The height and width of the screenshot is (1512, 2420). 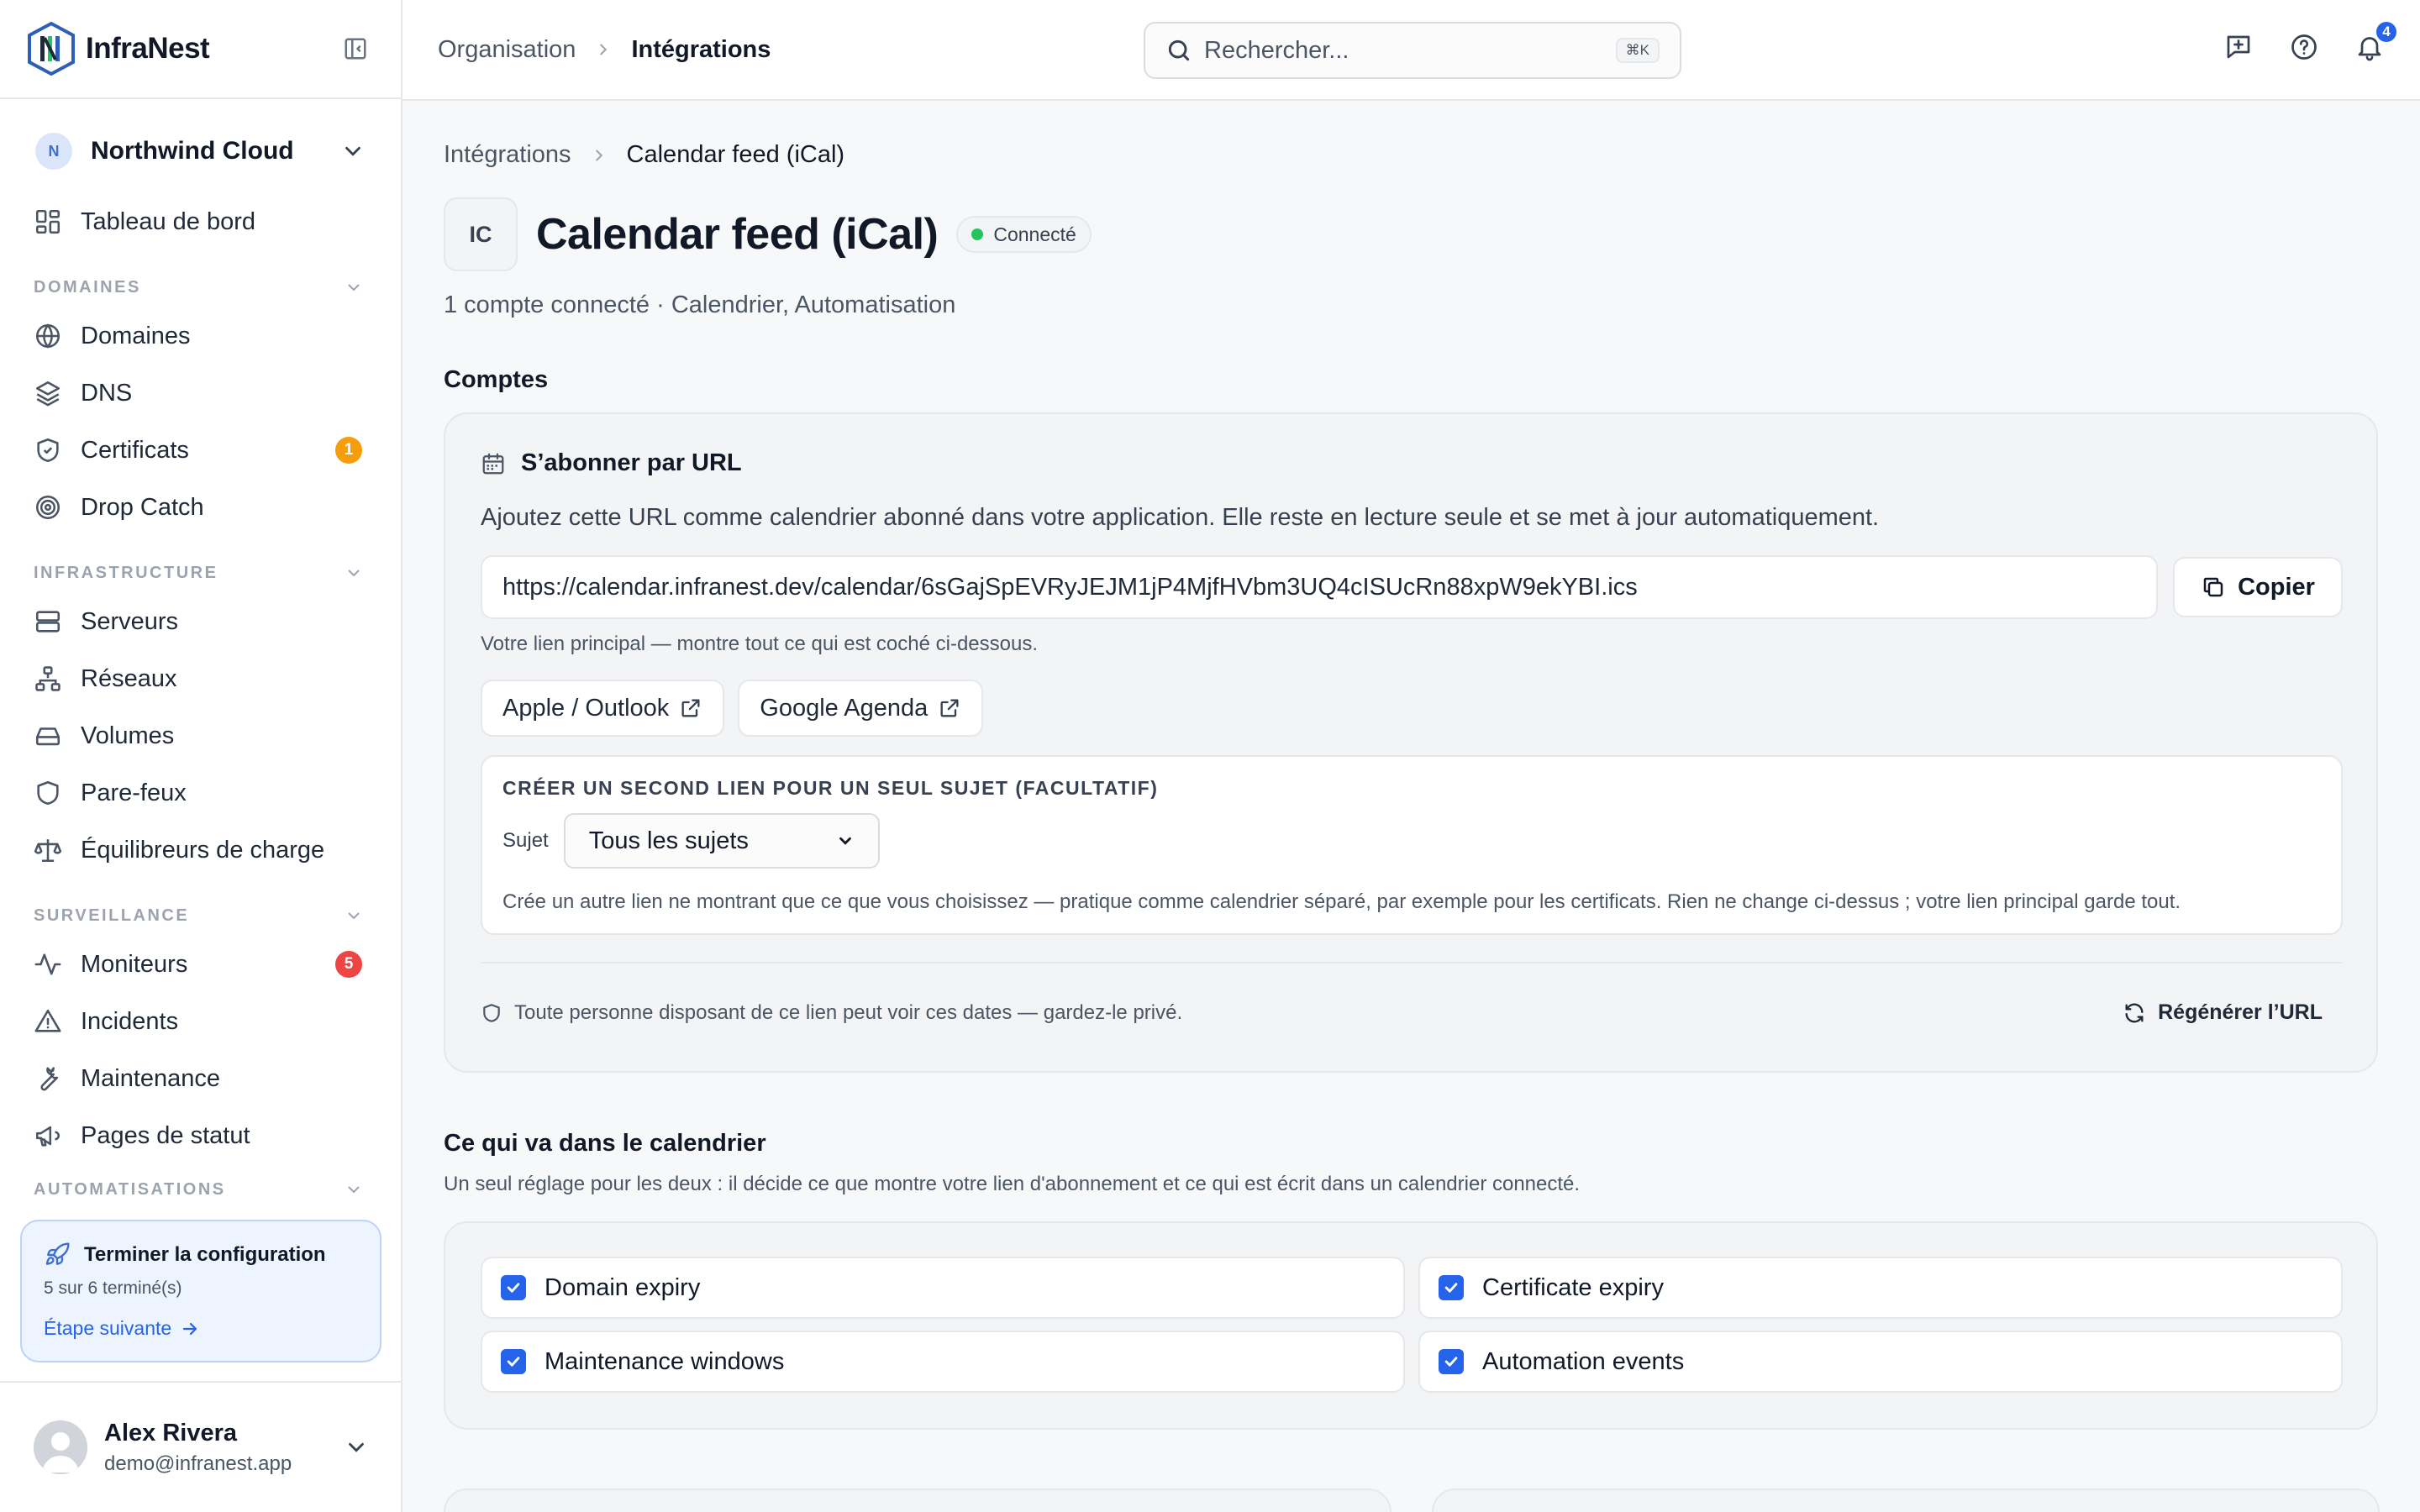 What do you see at coordinates (1880, 1288) in the screenshot?
I see `option-certificate-expiry: Certificate expiry` at bounding box center [1880, 1288].